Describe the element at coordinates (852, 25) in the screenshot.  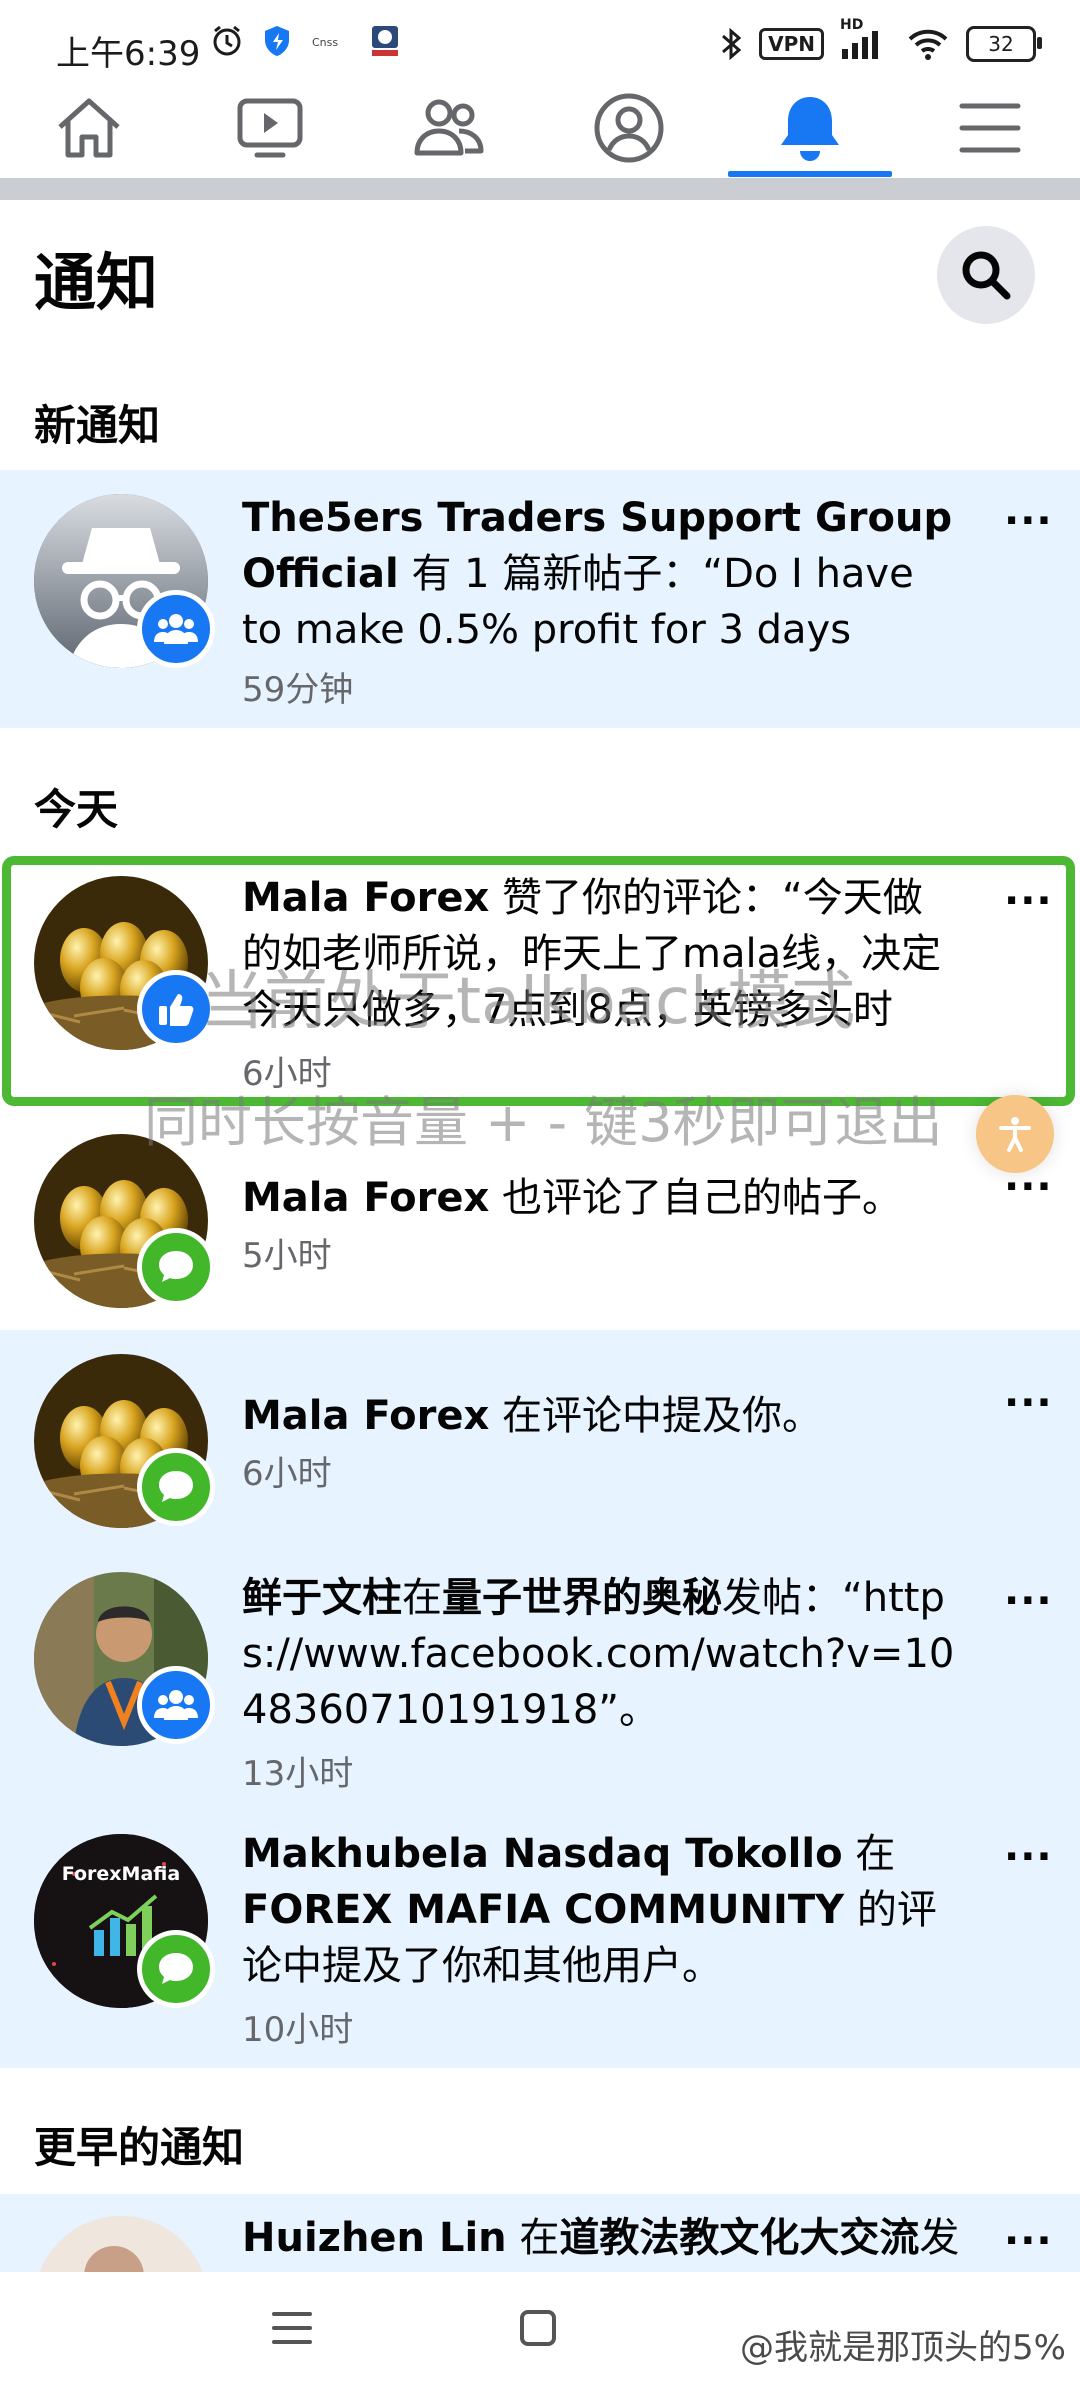
I see `hd-label: HD` at that location.